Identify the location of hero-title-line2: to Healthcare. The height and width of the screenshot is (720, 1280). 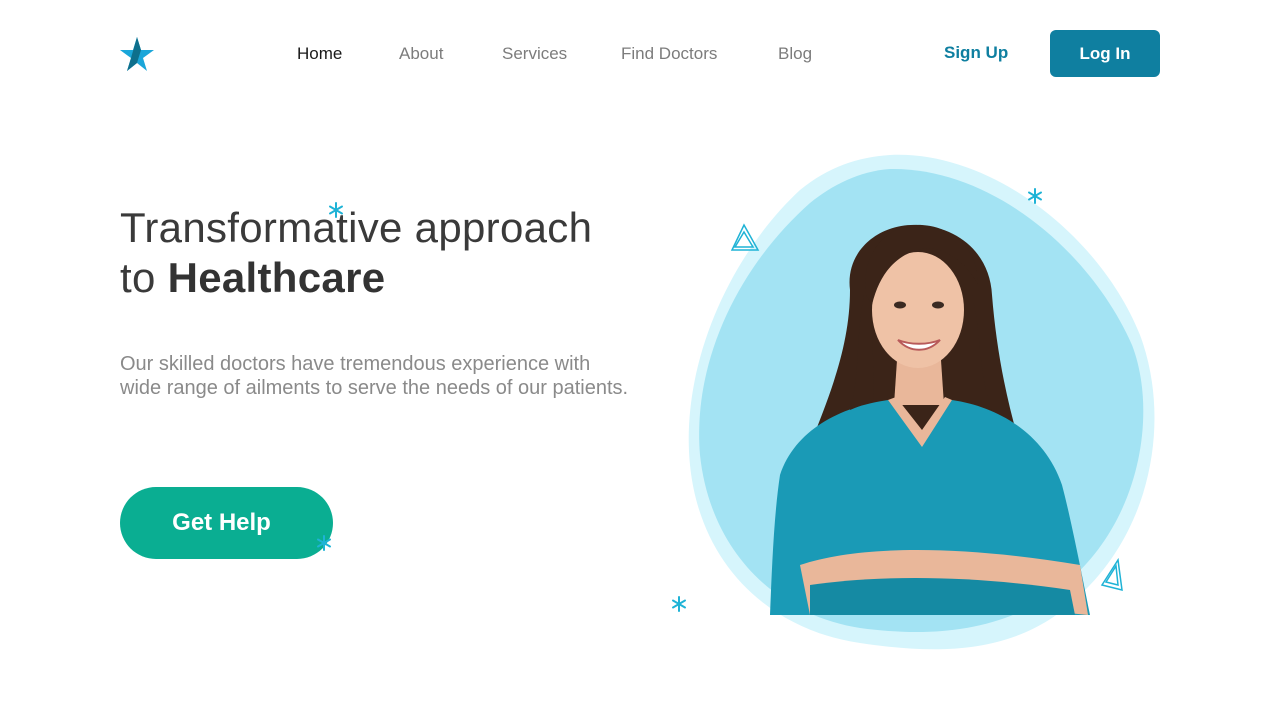
(400, 278).